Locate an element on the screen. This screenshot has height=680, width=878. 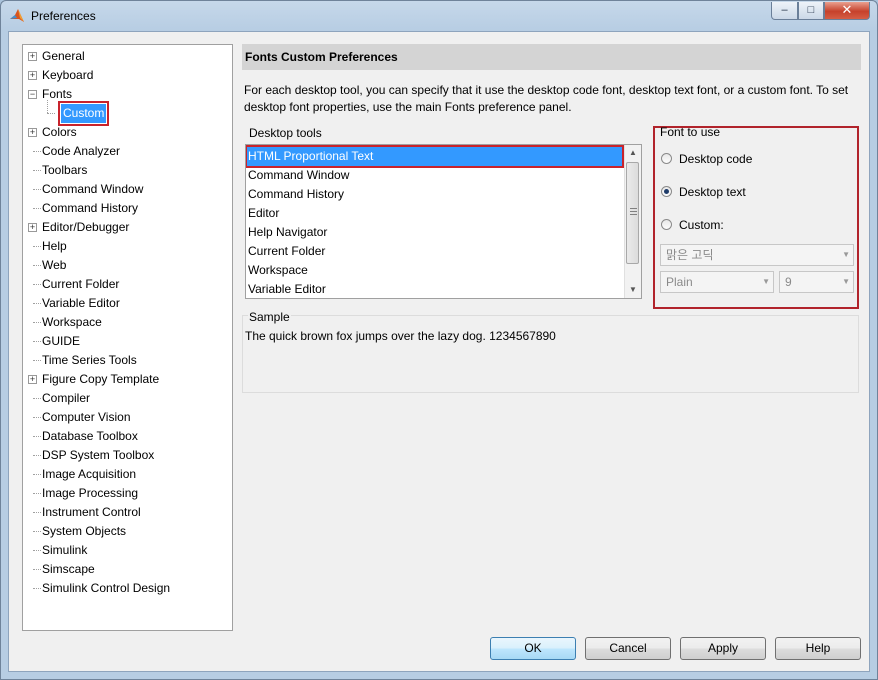
ok-button: OK is located at coordinates (533, 648).